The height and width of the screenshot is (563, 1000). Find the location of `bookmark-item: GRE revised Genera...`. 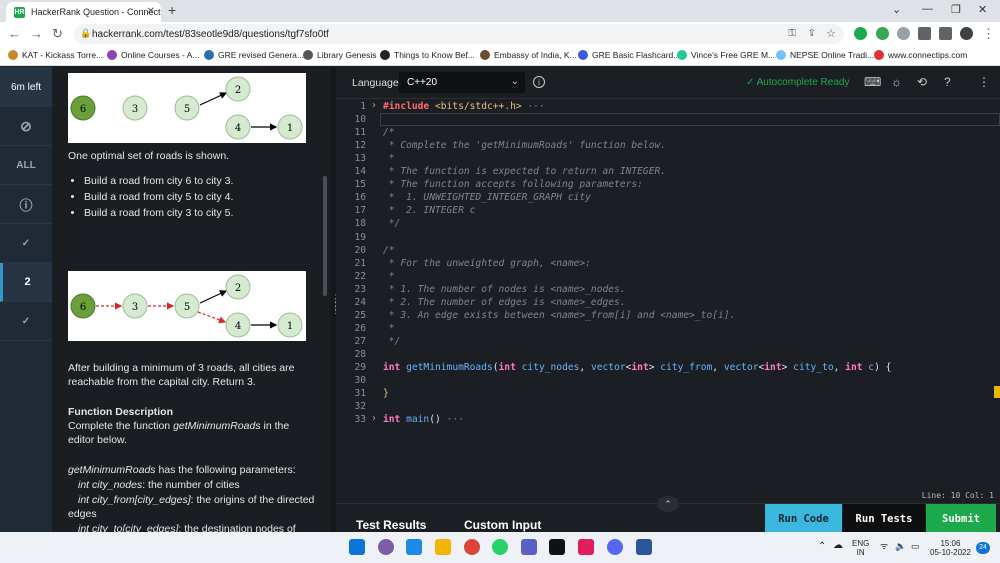

bookmark-item: GRE revised Genera... is located at coordinates (254, 55).